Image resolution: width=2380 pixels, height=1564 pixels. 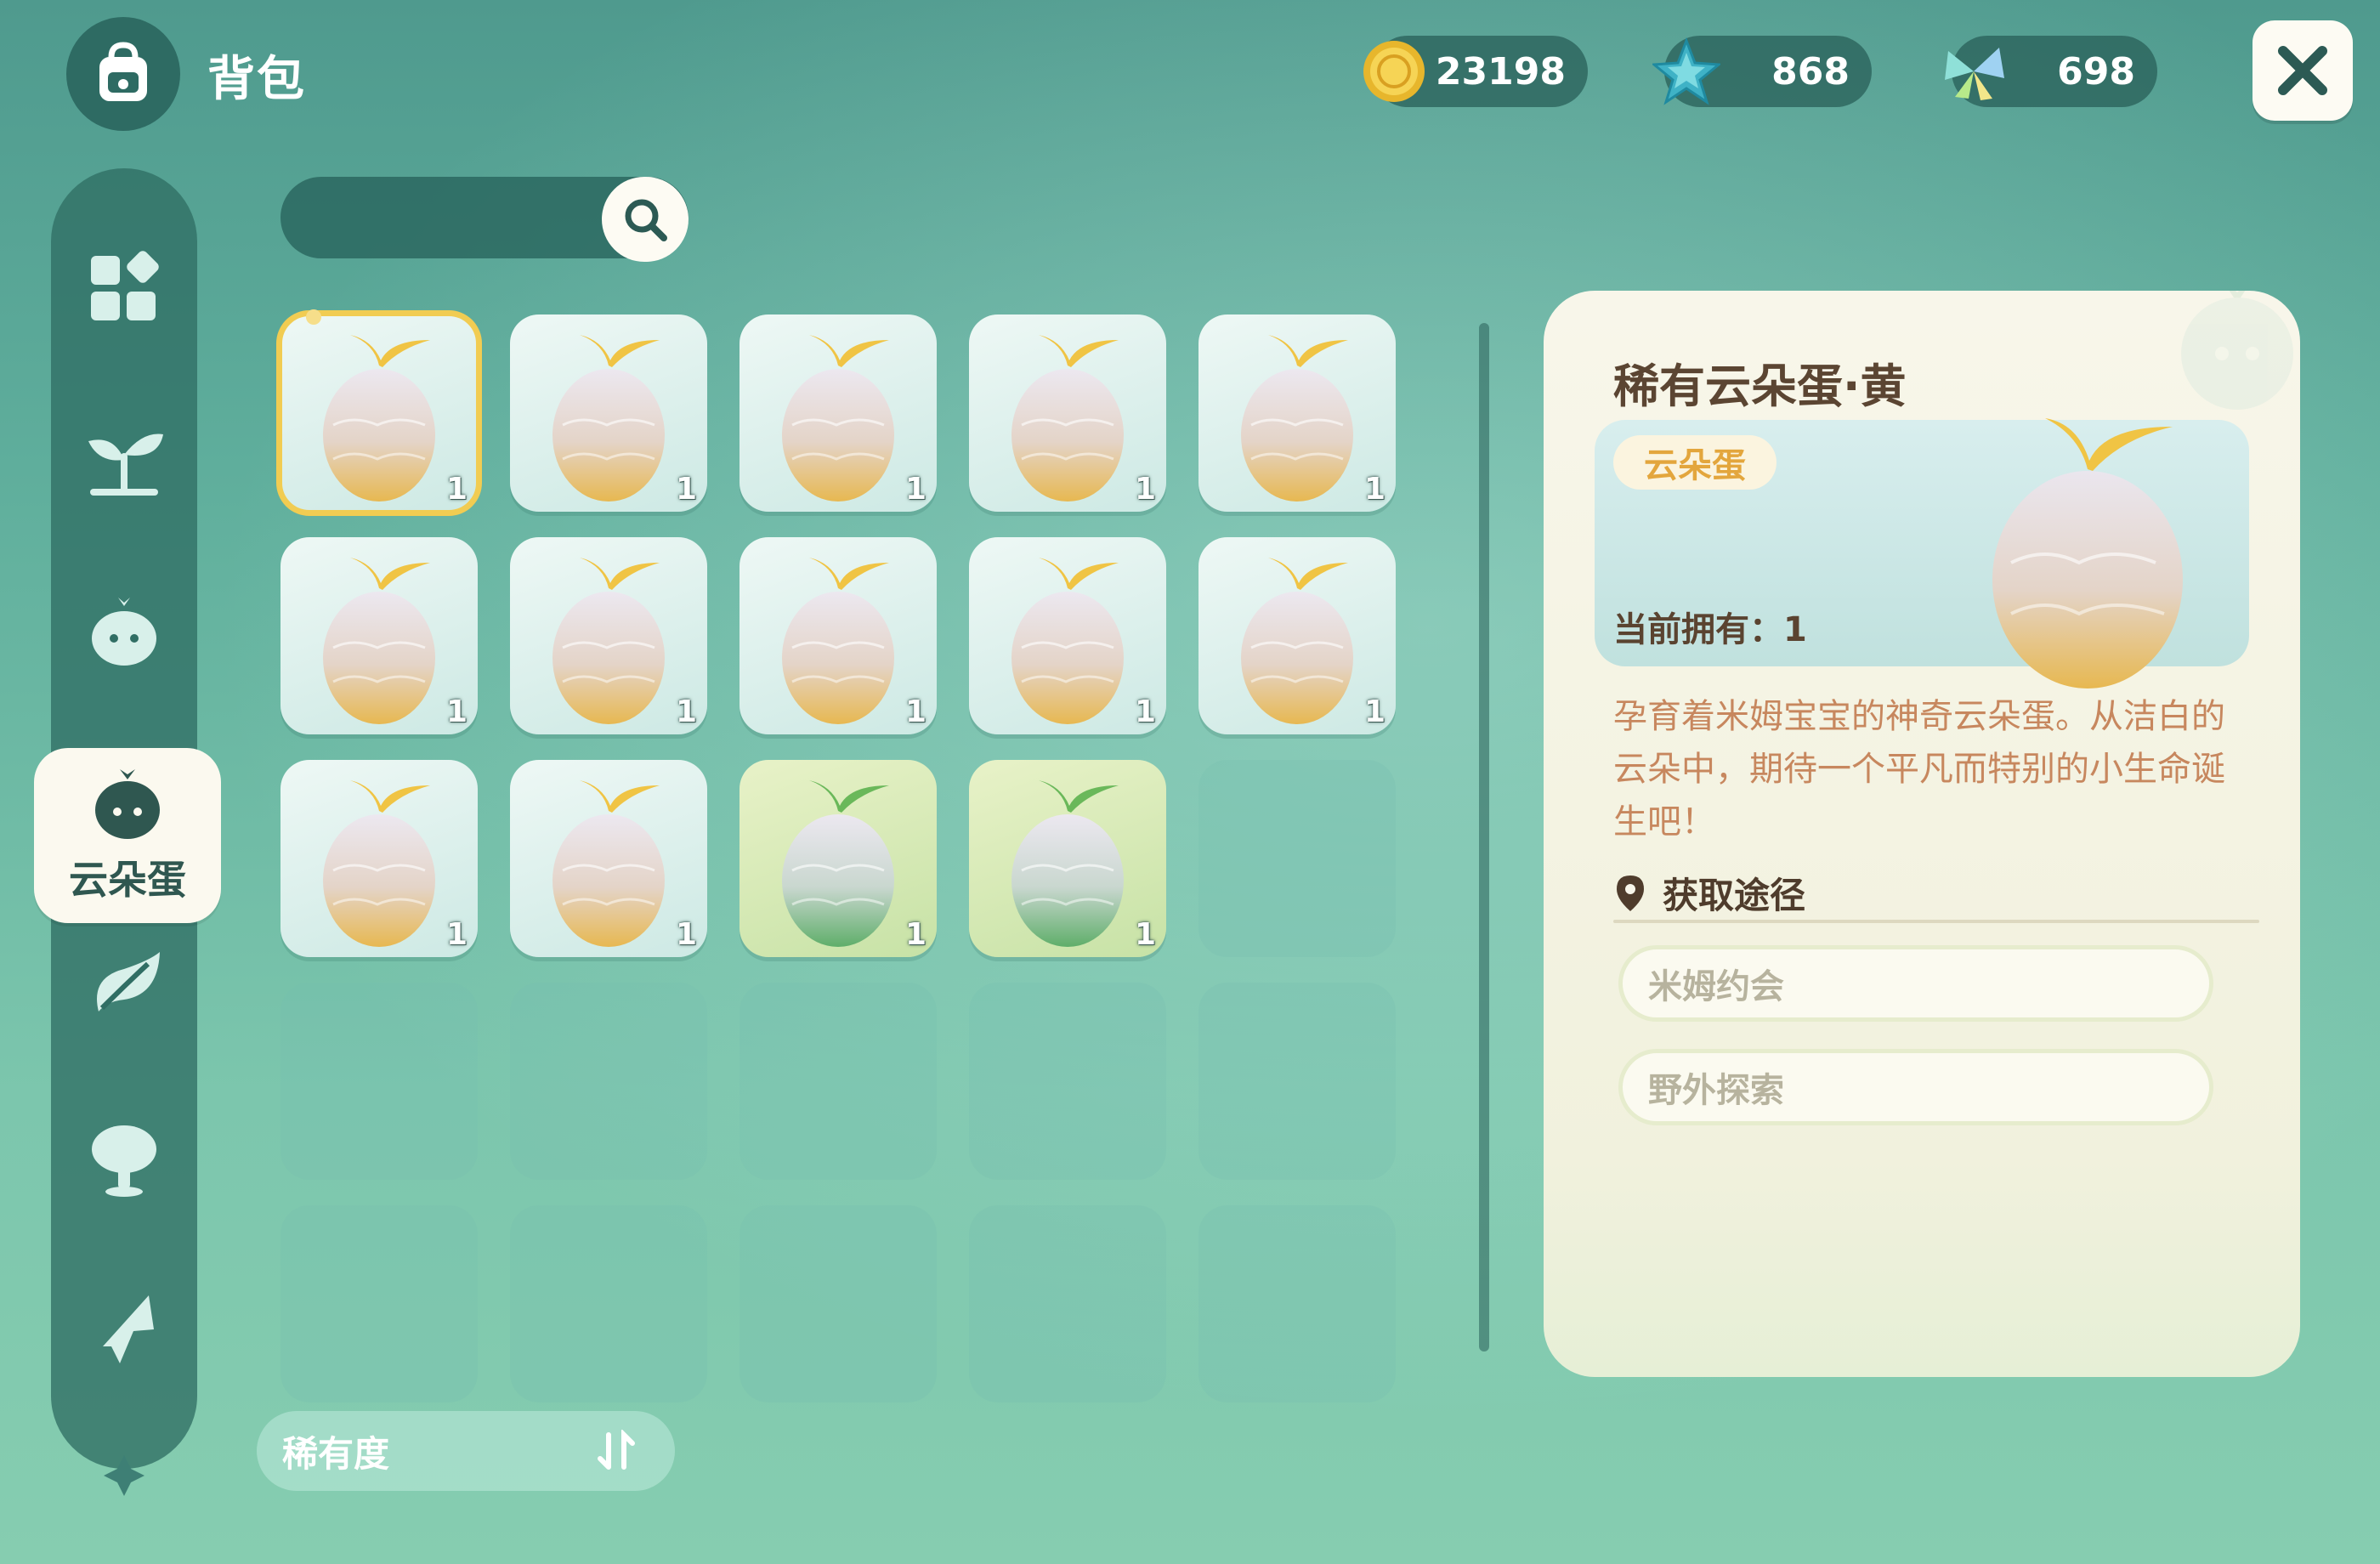 I want to click on sidebar-item-label: 云朵蛋, so click(x=127, y=880).